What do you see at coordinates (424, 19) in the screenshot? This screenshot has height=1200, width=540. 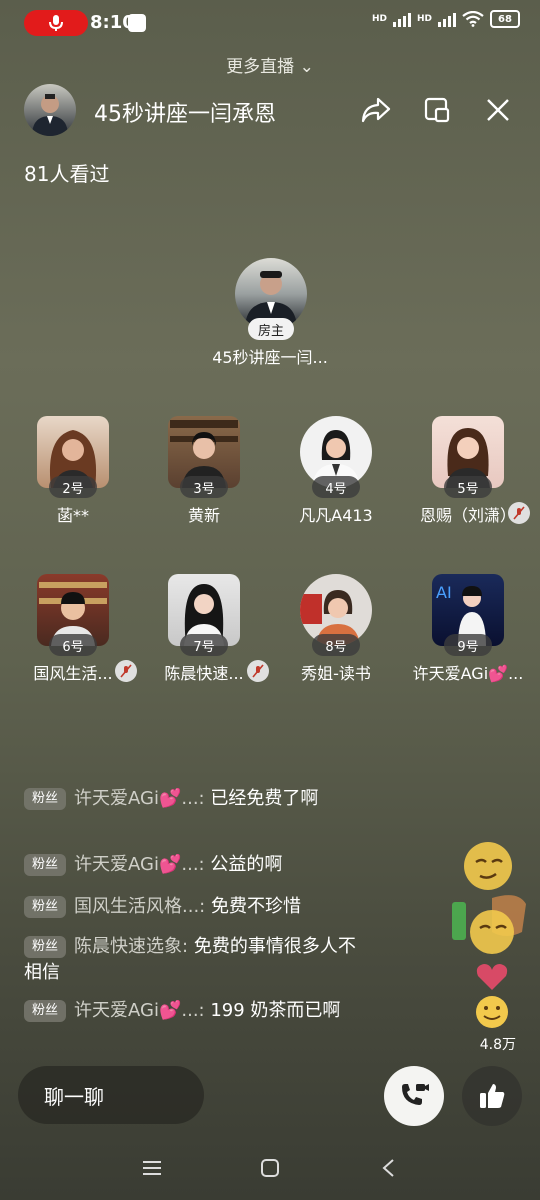 I see `hd-label-2: HD` at bounding box center [424, 19].